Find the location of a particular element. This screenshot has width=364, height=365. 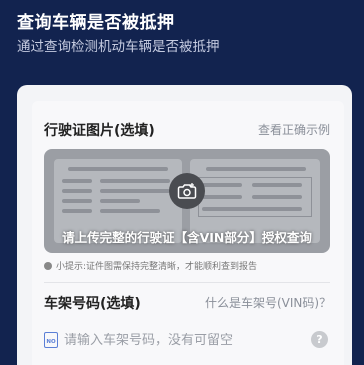

license-section-title: 行驶证图片(选填) is located at coordinates (99, 131).